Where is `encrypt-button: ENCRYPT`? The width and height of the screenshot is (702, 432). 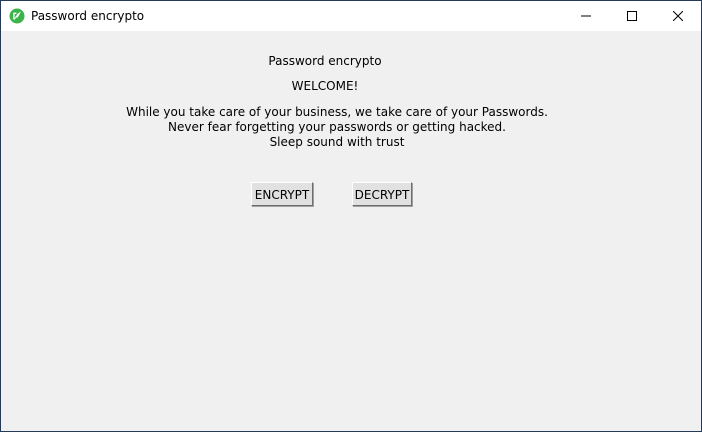 encrypt-button: ENCRYPT is located at coordinates (282, 194).